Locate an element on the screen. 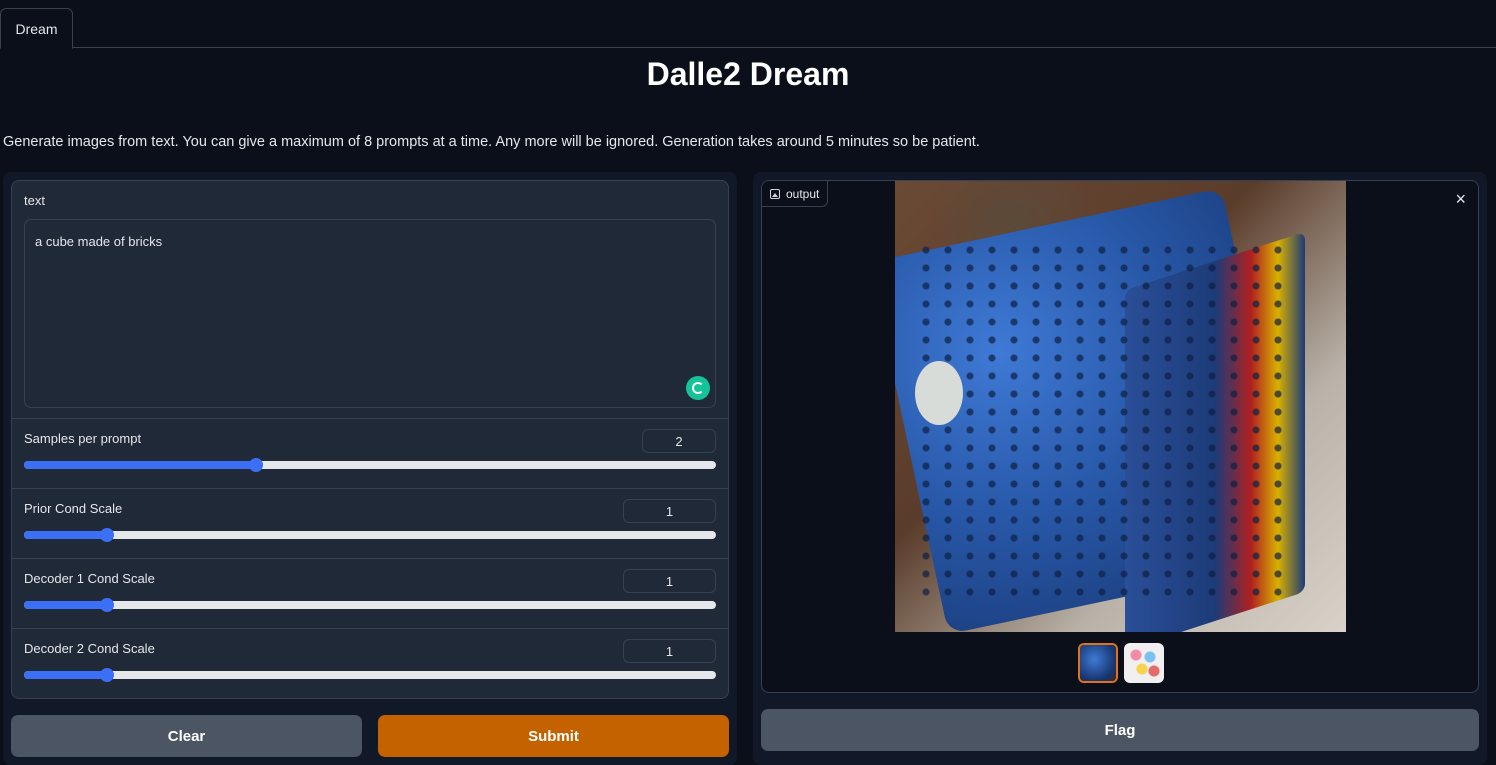 The height and width of the screenshot is (765, 1496). decoder2-slider is located at coordinates (370, 675).